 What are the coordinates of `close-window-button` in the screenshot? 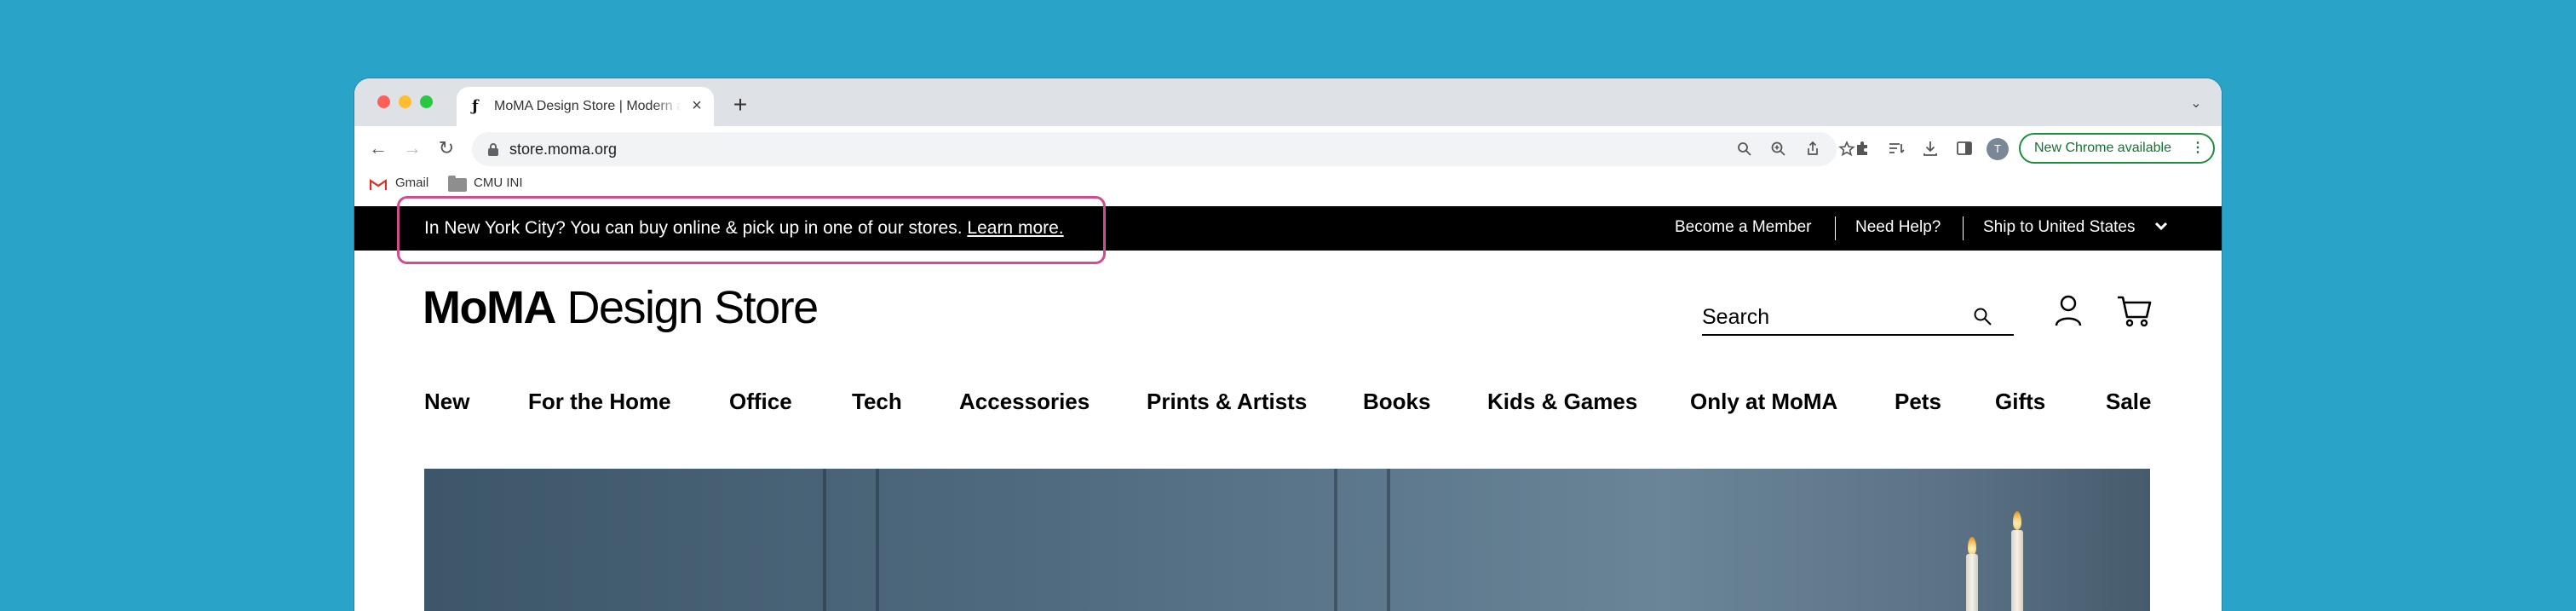 It's located at (383, 101).